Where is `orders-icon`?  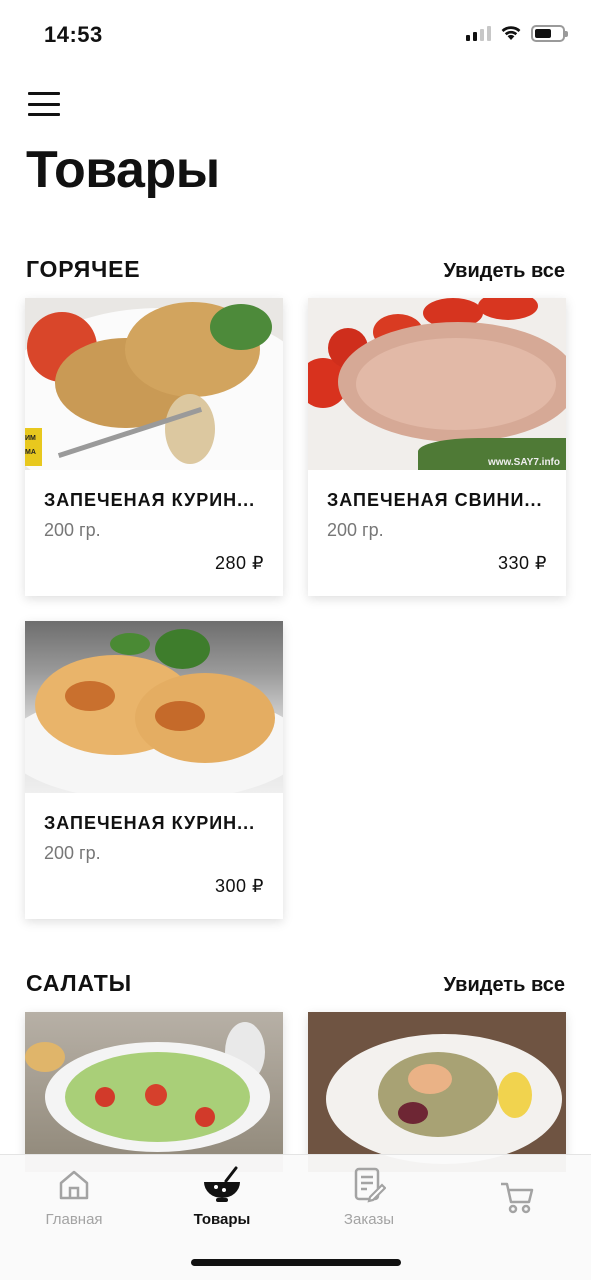 orders-icon is located at coordinates (370, 1185).